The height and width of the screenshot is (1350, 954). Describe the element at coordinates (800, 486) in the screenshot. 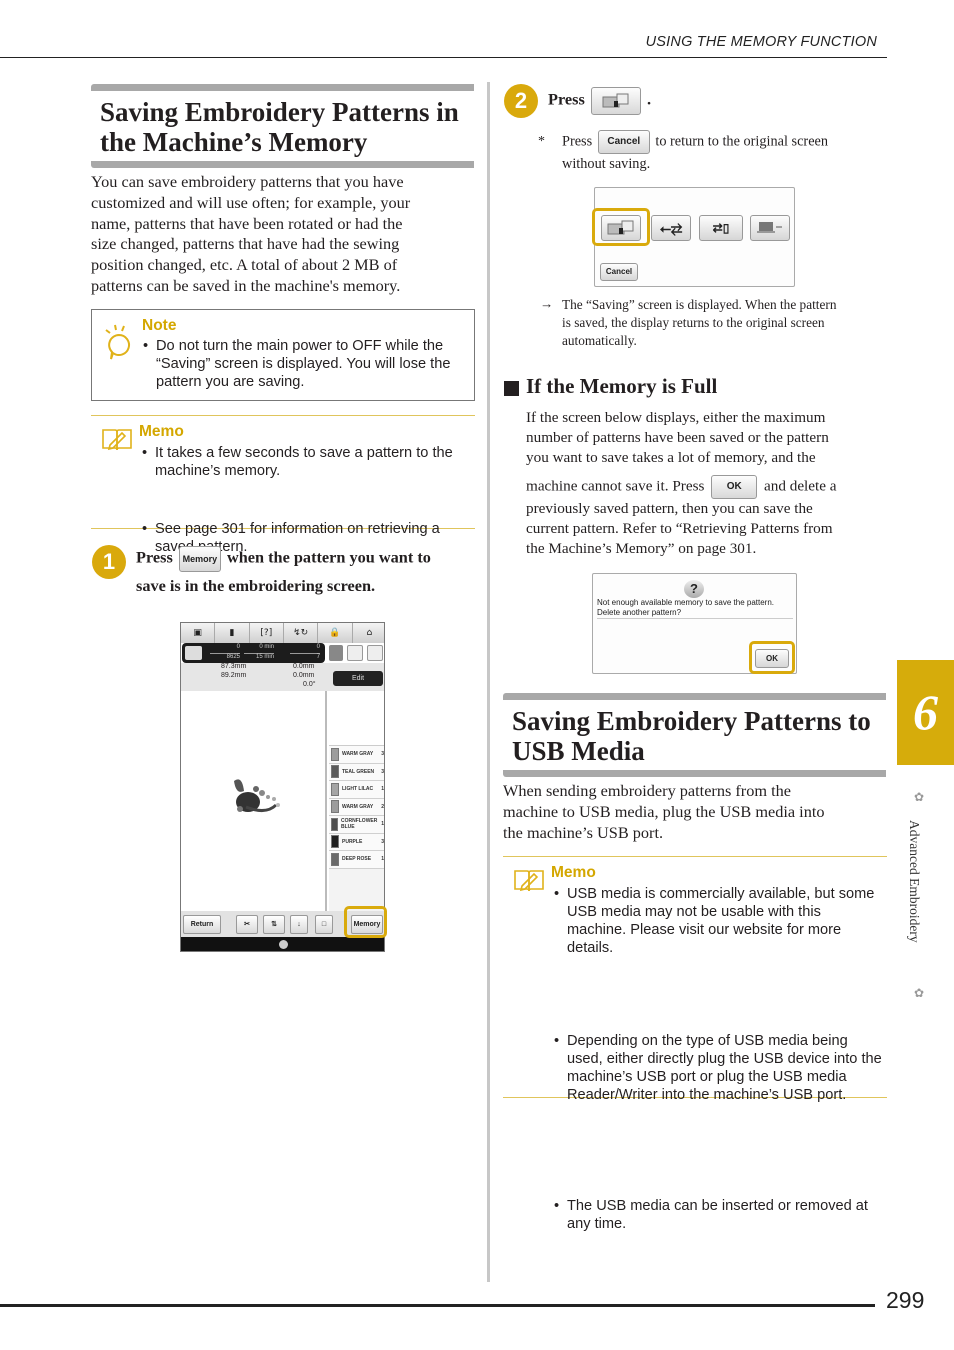

I see `ok-post: and delete a` at that location.